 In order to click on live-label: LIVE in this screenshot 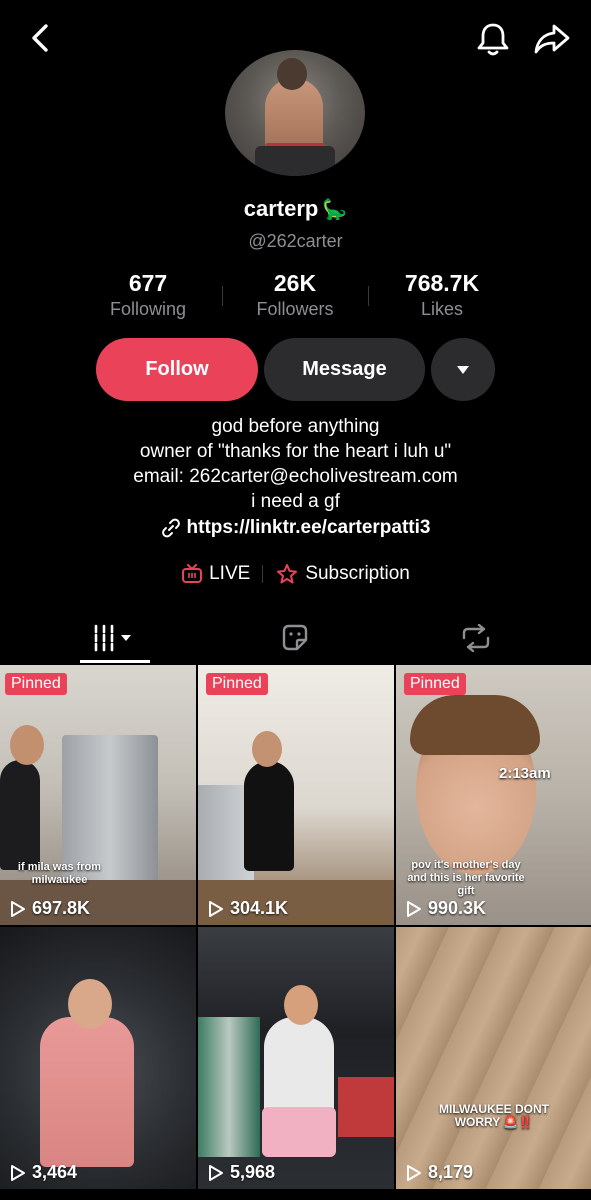, I will do `click(230, 573)`.